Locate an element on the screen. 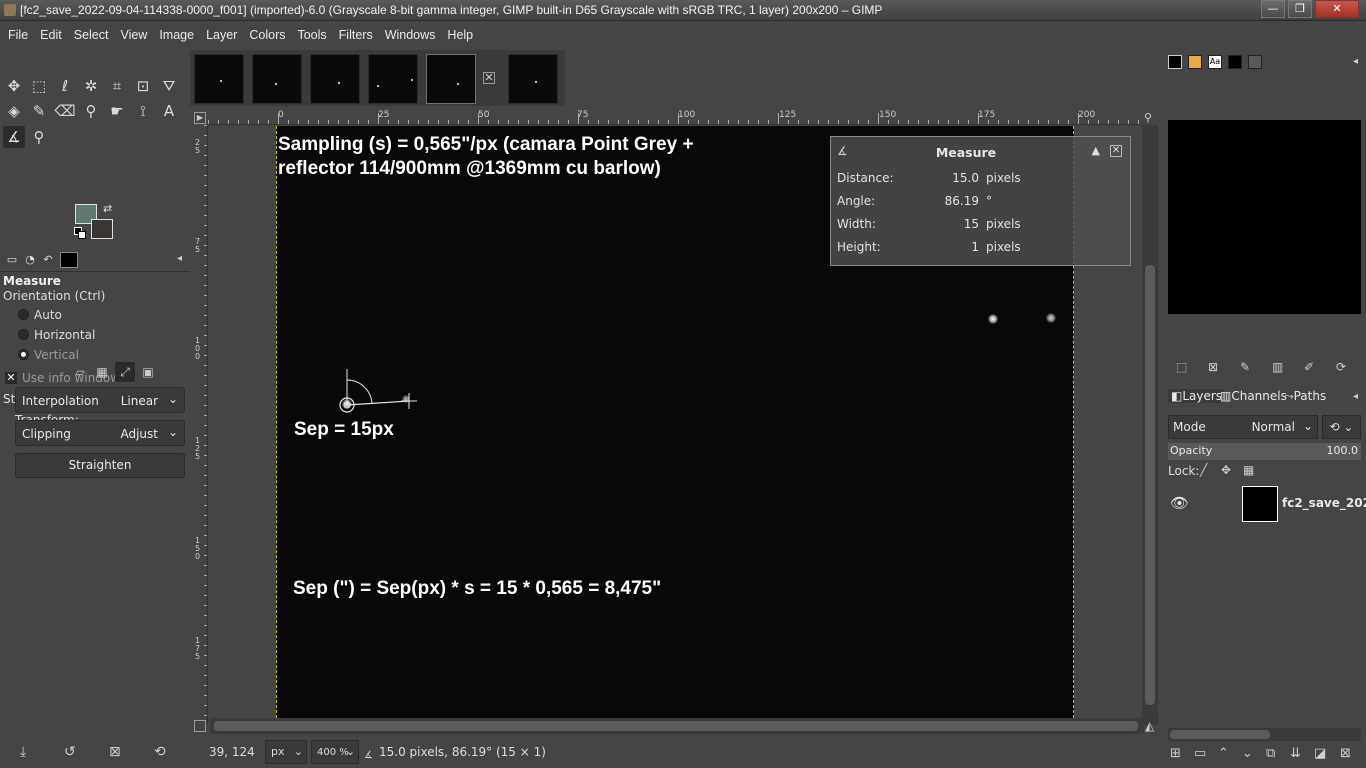  tab-layers: ◧Layers is located at coordinates (1197, 396).